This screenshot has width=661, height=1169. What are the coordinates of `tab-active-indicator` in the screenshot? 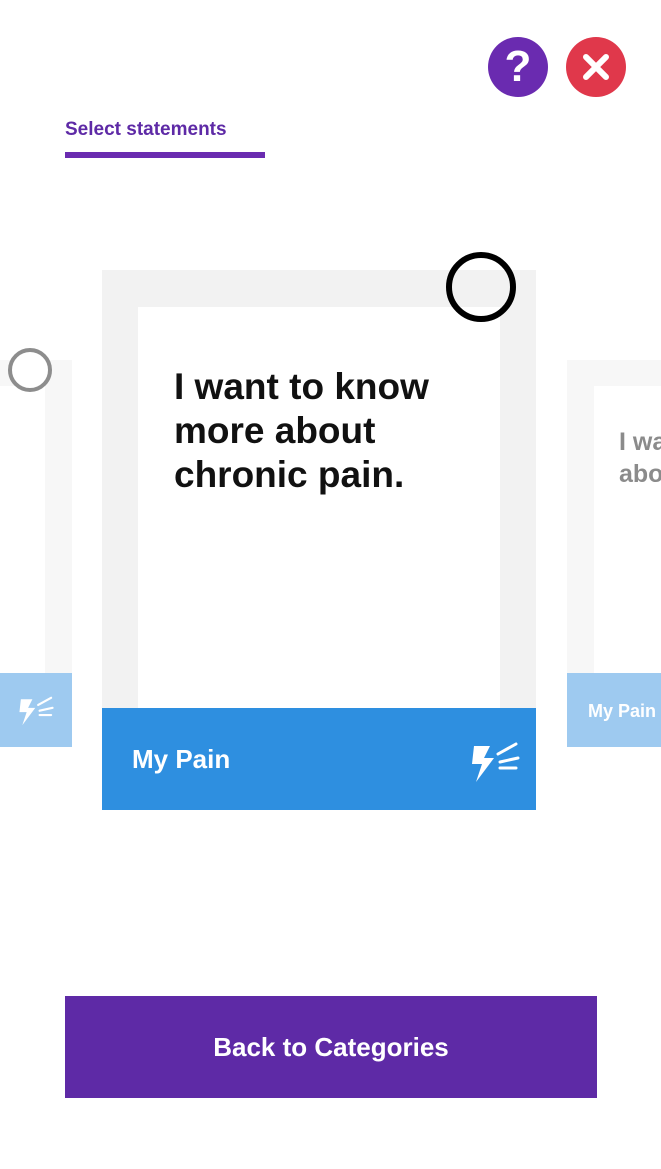 It's located at (165, 155).